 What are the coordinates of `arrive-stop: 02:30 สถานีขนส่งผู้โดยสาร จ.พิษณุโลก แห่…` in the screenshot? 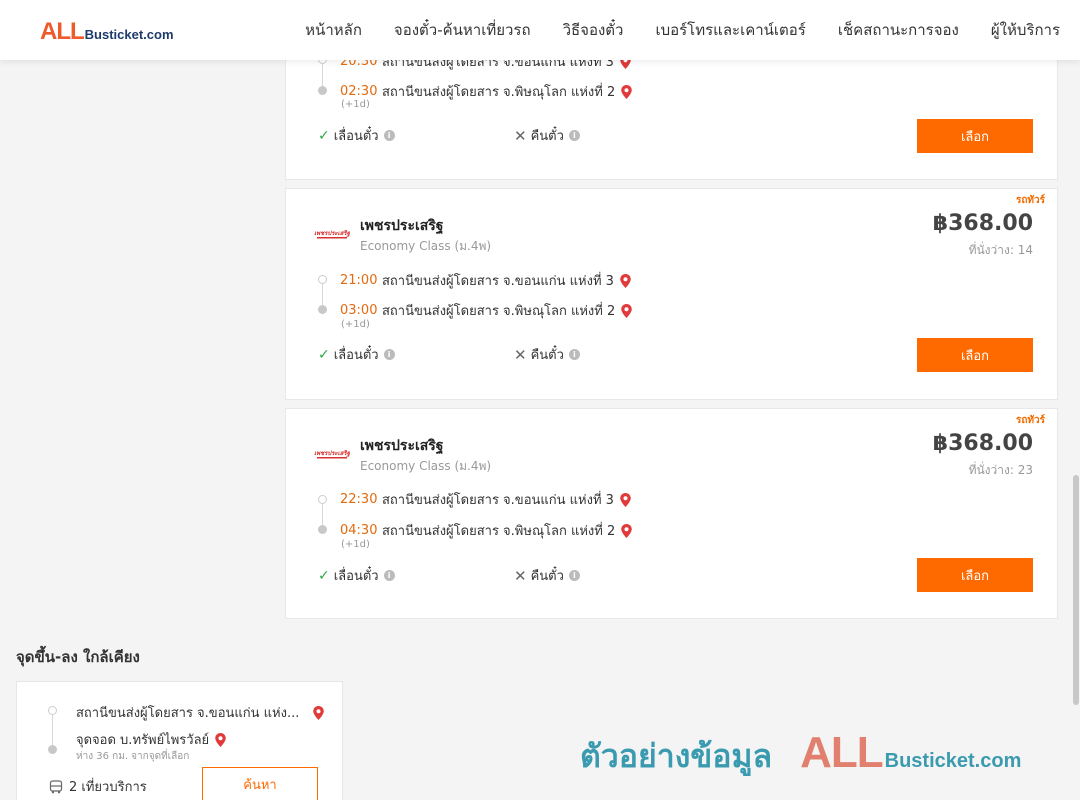 It's located at (486, 91).